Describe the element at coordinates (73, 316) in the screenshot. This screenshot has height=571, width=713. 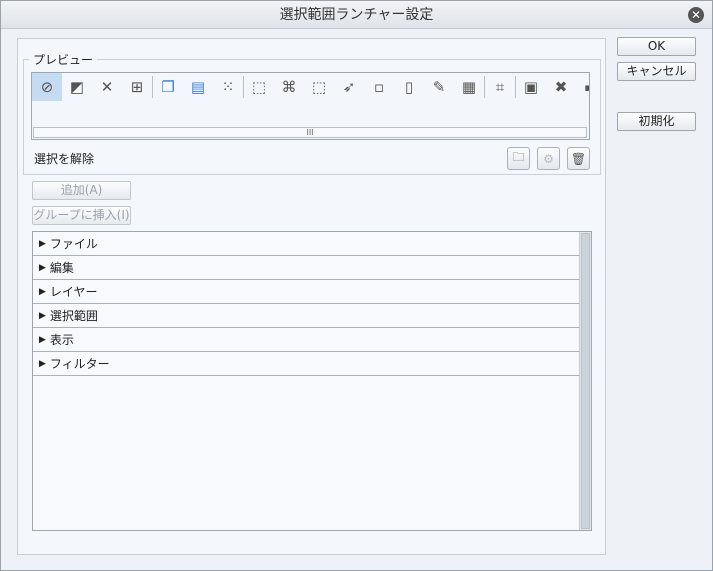
I see `tree-item-label: 選択範囲` at that location.